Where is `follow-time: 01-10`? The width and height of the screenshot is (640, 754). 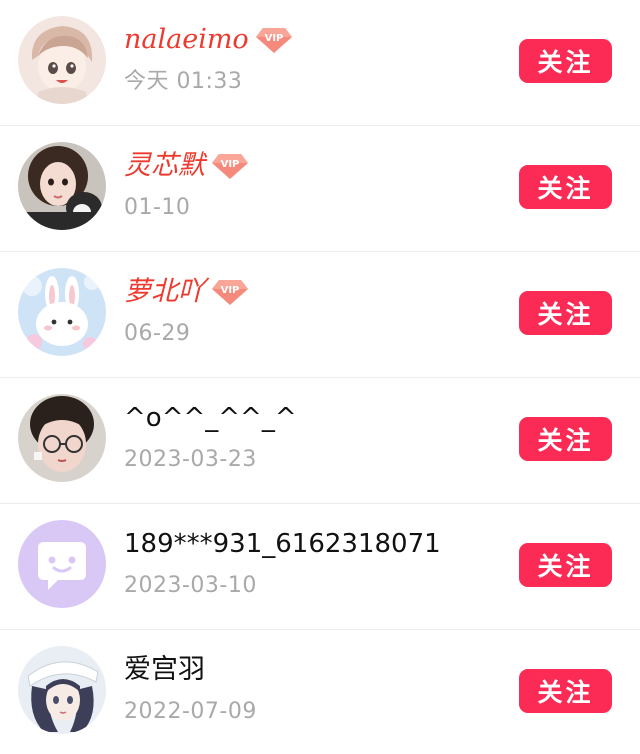 follow-time: 01-10 is located at coordinates (157, 207).